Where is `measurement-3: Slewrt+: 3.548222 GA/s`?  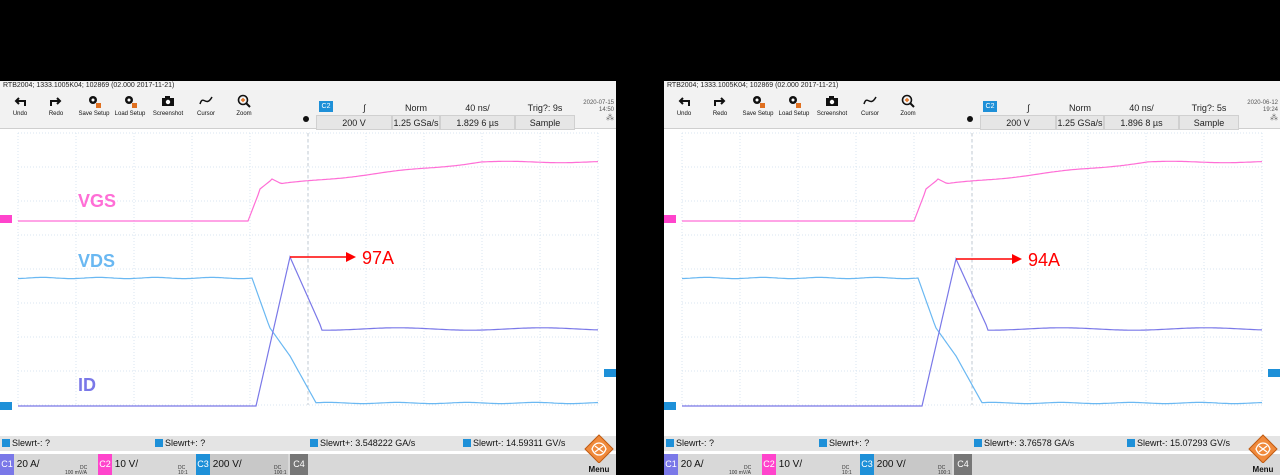
measurement-3: Slewrt+: 3.548222 GA/s is located at coordinates (362, 443).